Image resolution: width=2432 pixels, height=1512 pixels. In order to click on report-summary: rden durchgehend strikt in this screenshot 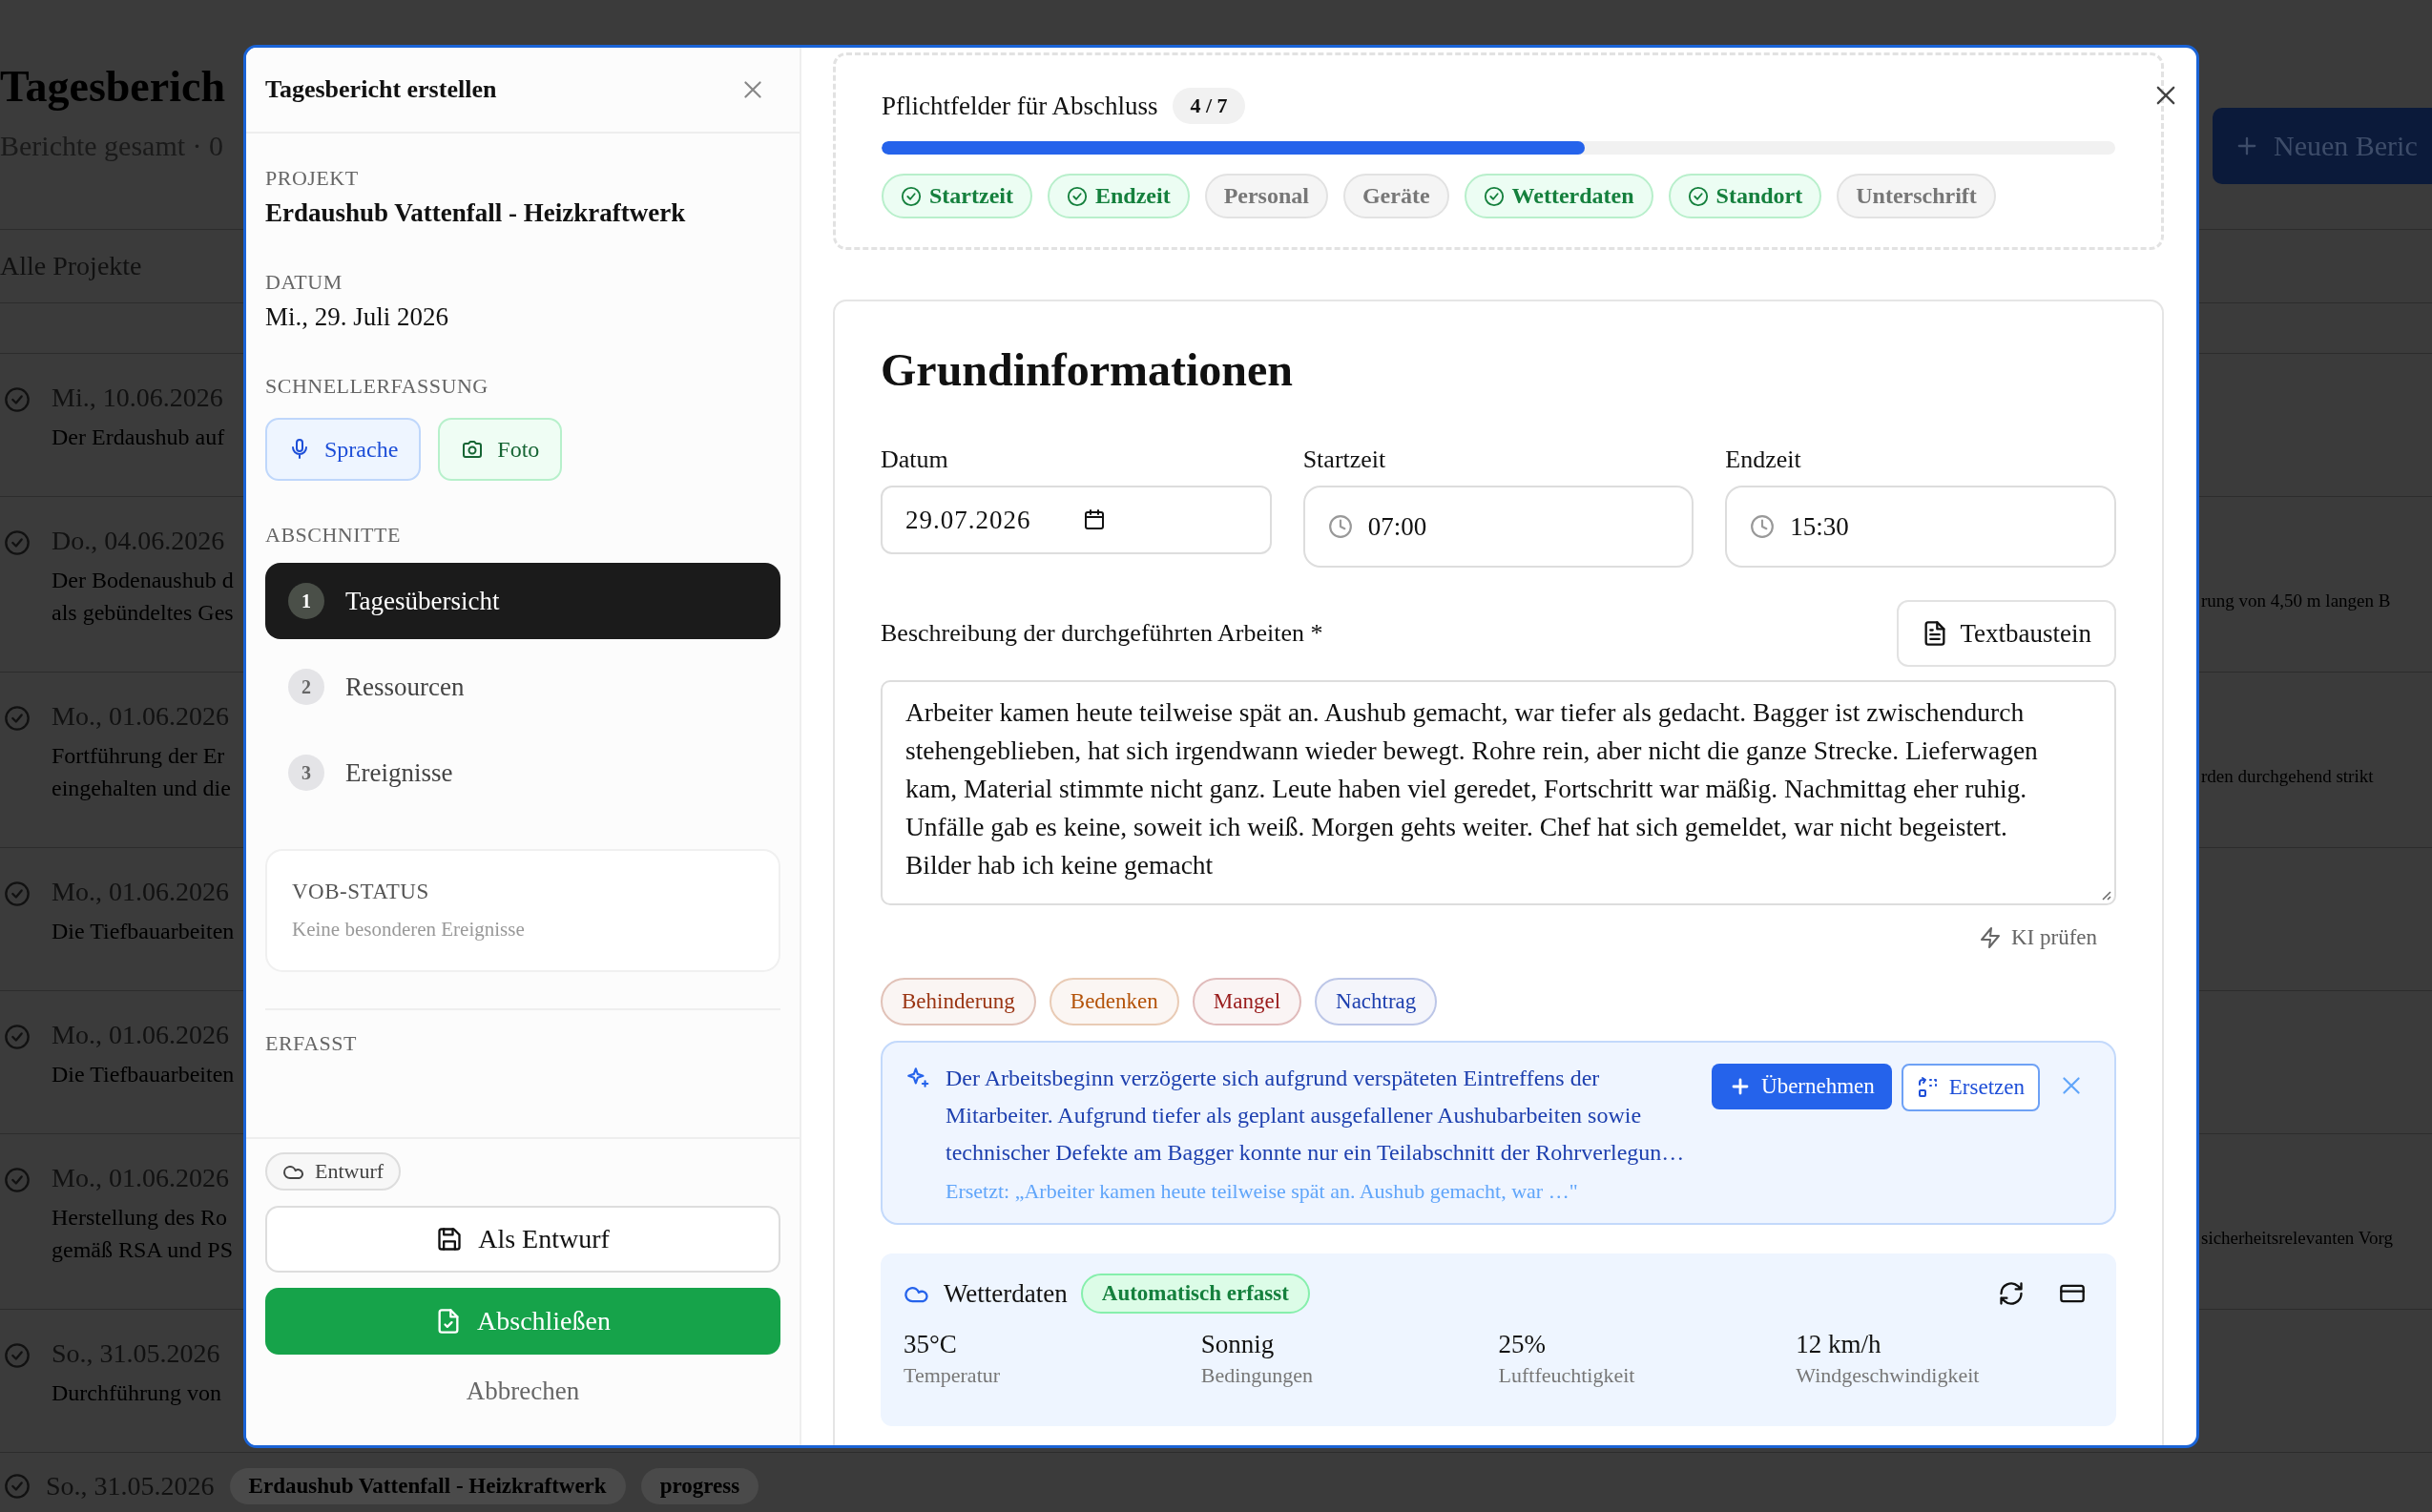, I will do `click(2288, 777)`.